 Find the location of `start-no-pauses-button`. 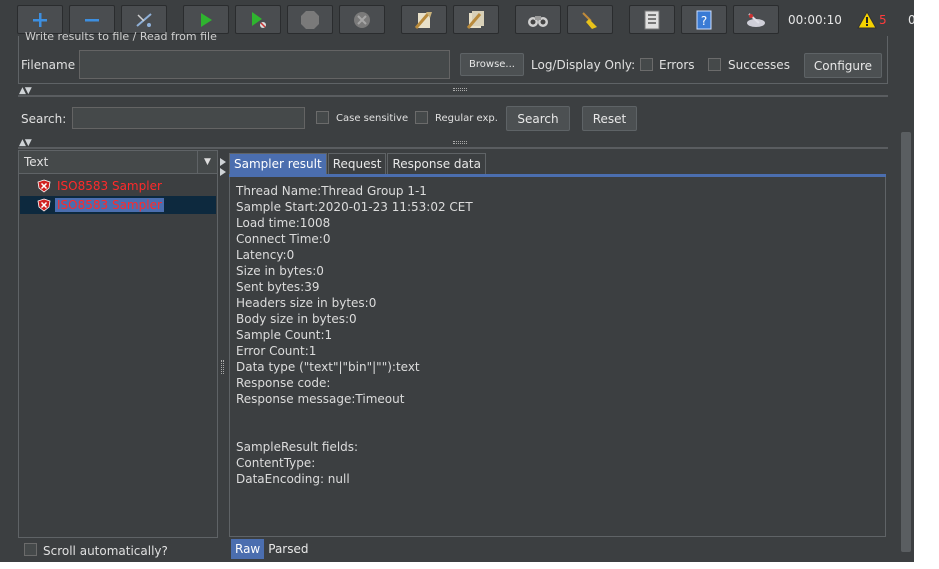

start-no-pauses-button is located at coordinates (258, 19).